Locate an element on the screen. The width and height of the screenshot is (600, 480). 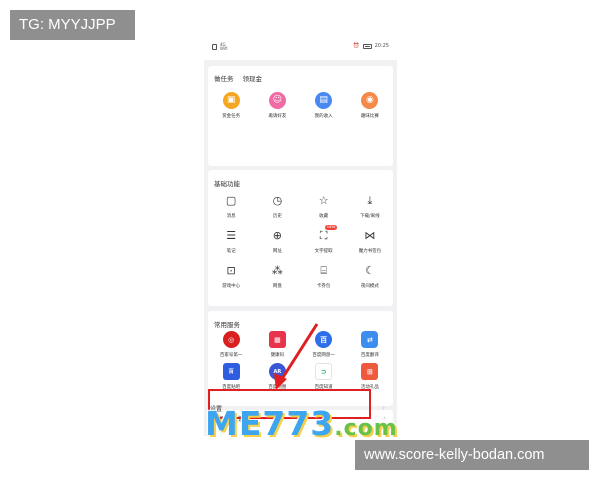
task-item-label: 邀请好友 is located at coordinates (277, 116).